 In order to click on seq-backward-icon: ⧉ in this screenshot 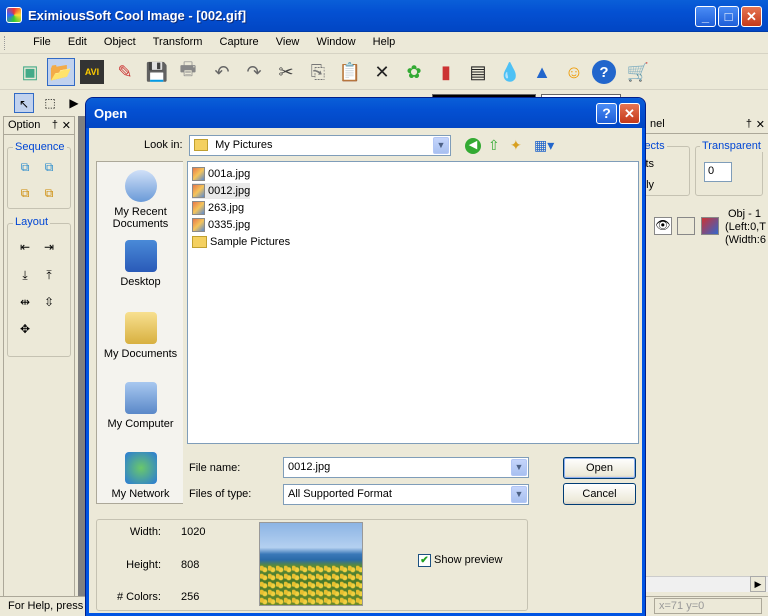, I will do `click(49, 167)`.